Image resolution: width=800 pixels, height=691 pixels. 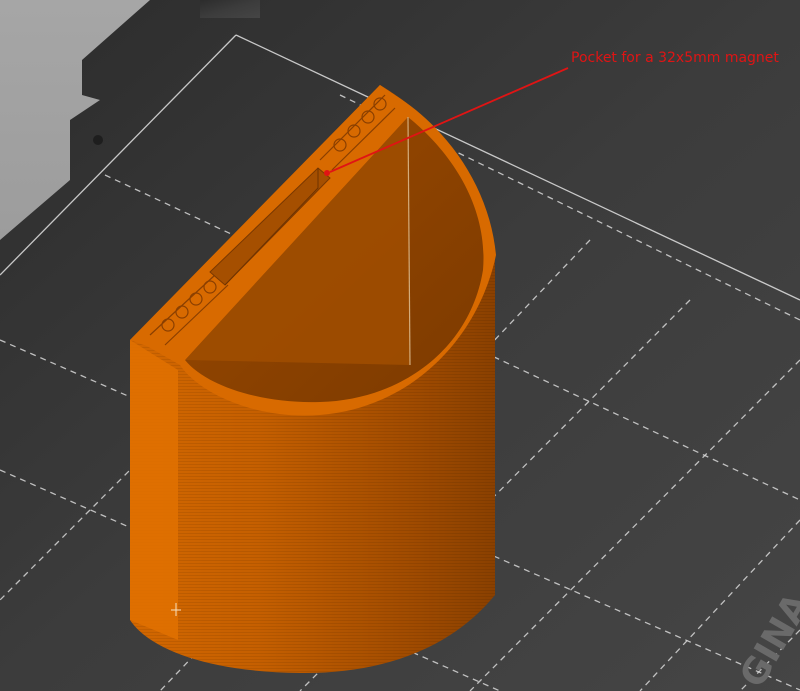 What do you see at coordinates (98, 140) in the screenshot?
I see `bed-mount-hole` at bounding box center [98, 140].